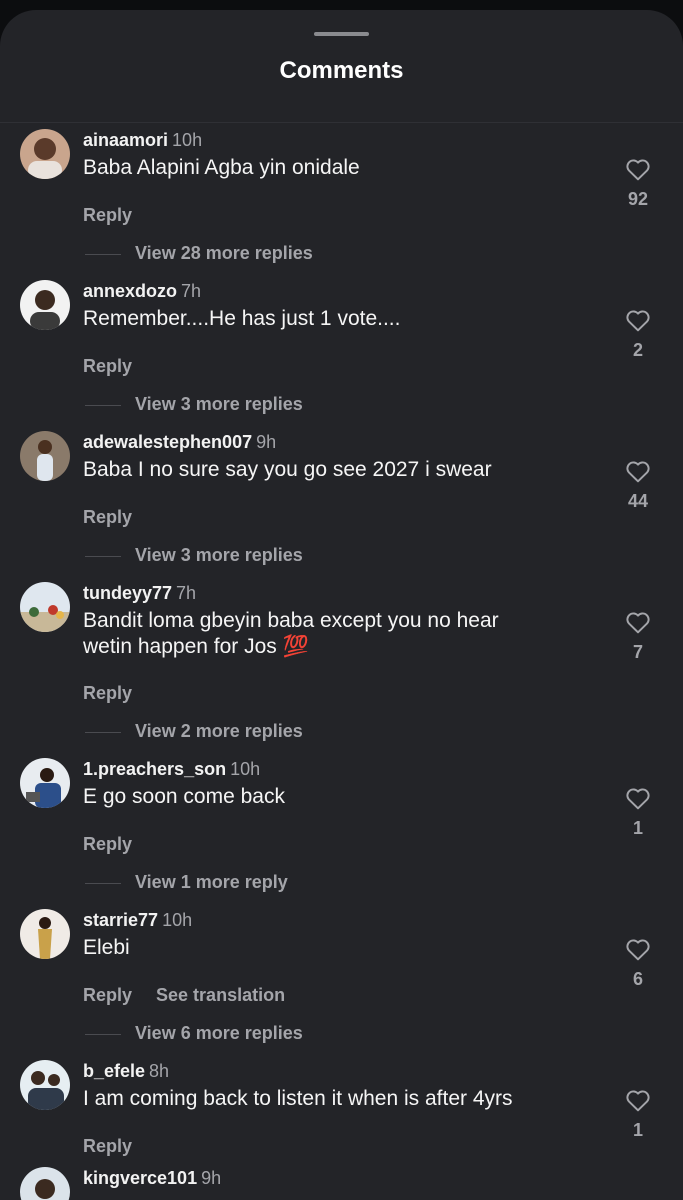  I want to click on like-count: 2, so click(637, 350).